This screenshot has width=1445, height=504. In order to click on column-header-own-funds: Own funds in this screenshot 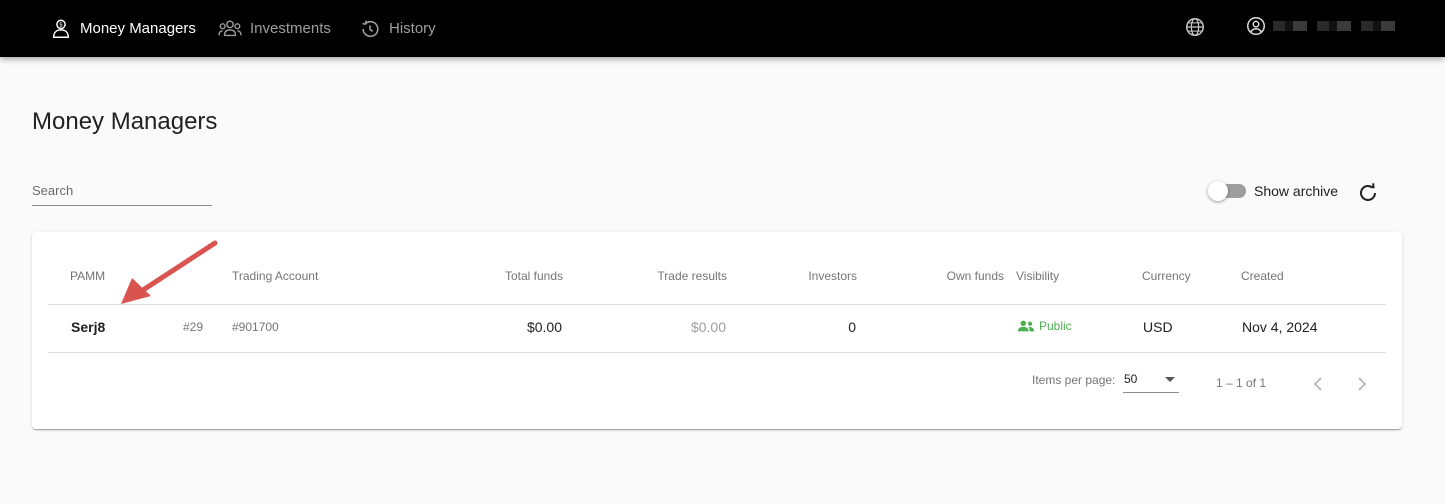, I will do `click(975, 276)`.